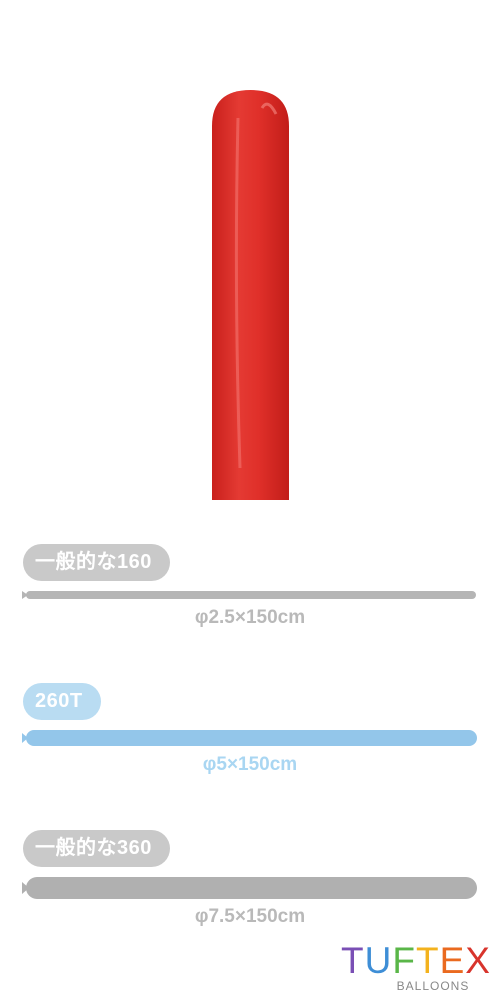  I want to click on logo-letter: U, so click(378, 960).